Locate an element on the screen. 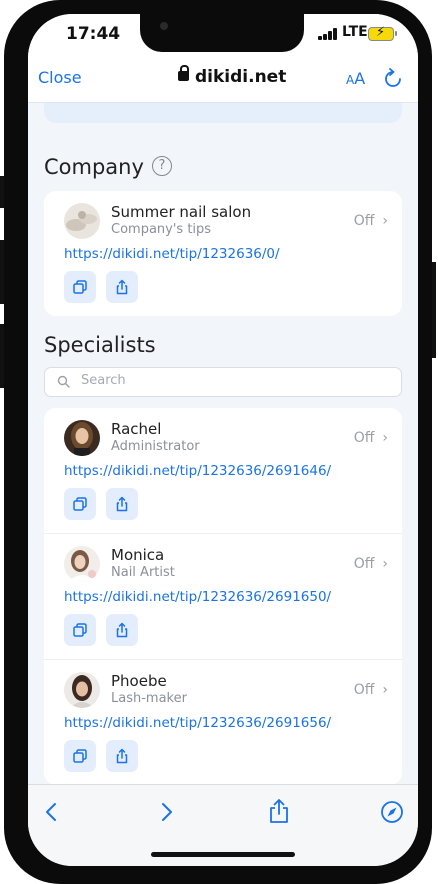 Image resolution: width=438 pixels, height=884 pixels. help-icon: ? is located at coordinates (161, 166).